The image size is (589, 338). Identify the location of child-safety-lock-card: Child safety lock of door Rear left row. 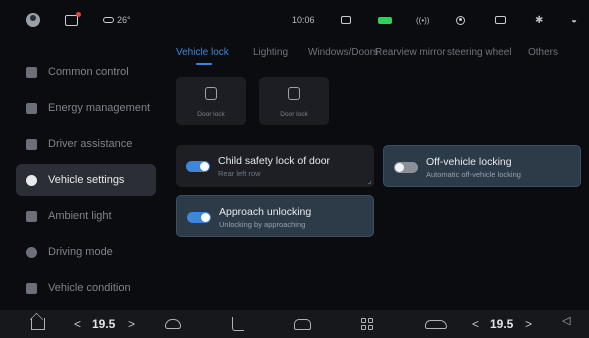
(275, 166).